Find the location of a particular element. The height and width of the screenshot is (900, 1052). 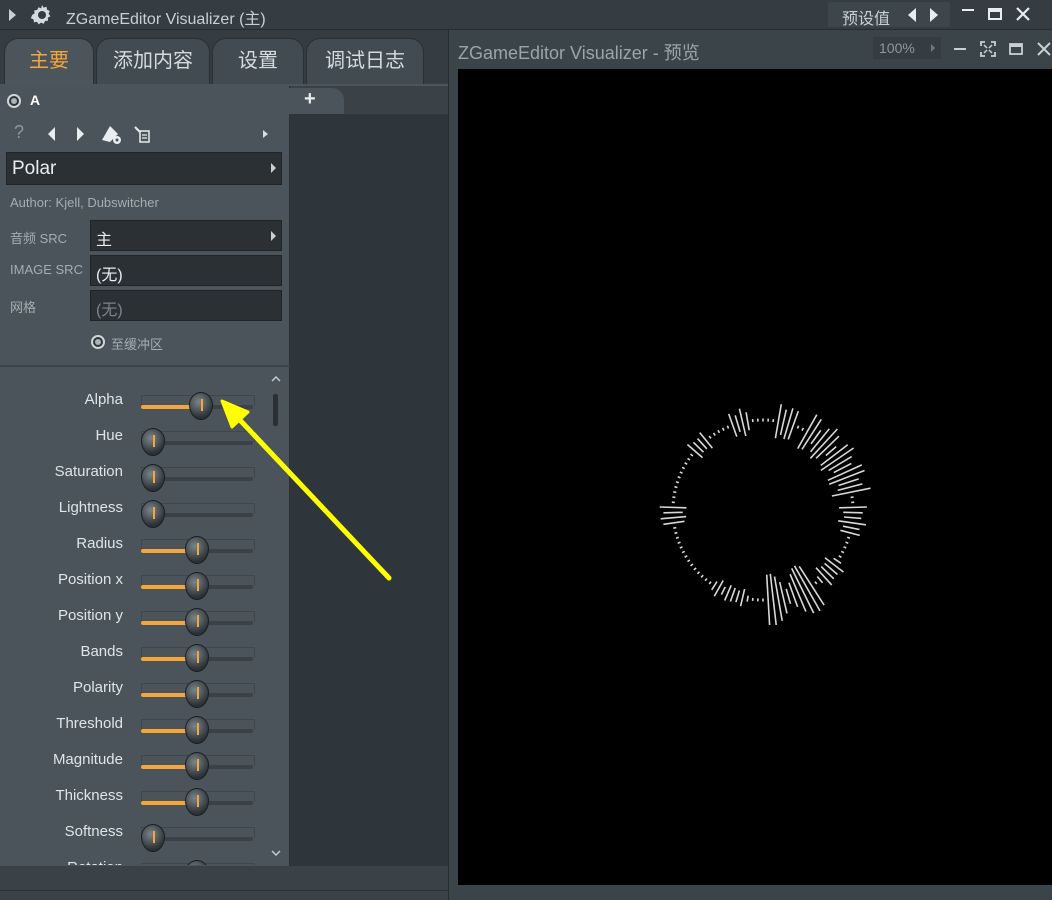

param-label: Rotation is located at coordinates (95, 862).